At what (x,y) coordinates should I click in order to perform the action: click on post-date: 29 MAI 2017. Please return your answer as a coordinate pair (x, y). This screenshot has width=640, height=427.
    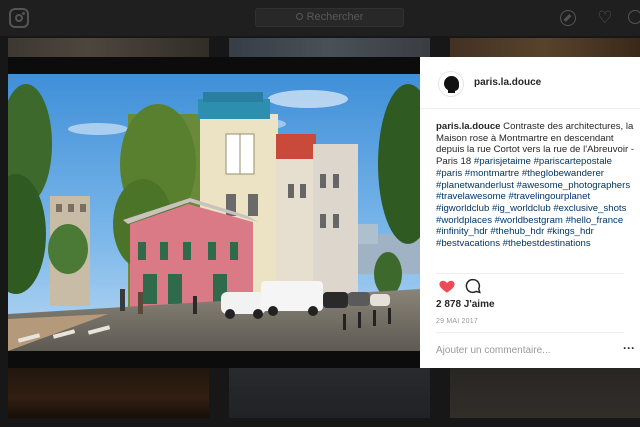
    Looking at the image, I should click on (457, 321).